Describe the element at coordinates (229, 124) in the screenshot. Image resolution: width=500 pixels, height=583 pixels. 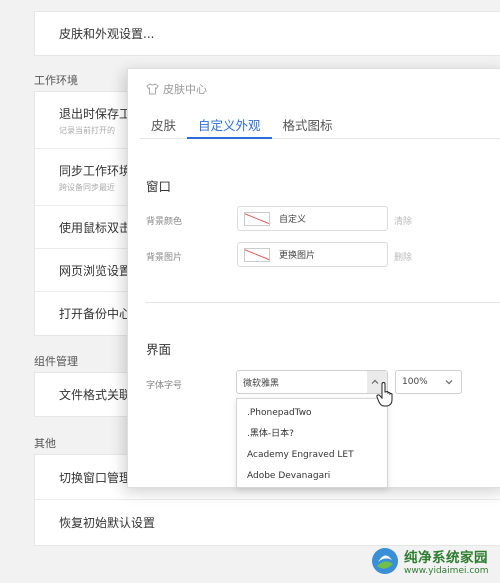
I see `tab-custom-appearance: 自定义外观` at that location.